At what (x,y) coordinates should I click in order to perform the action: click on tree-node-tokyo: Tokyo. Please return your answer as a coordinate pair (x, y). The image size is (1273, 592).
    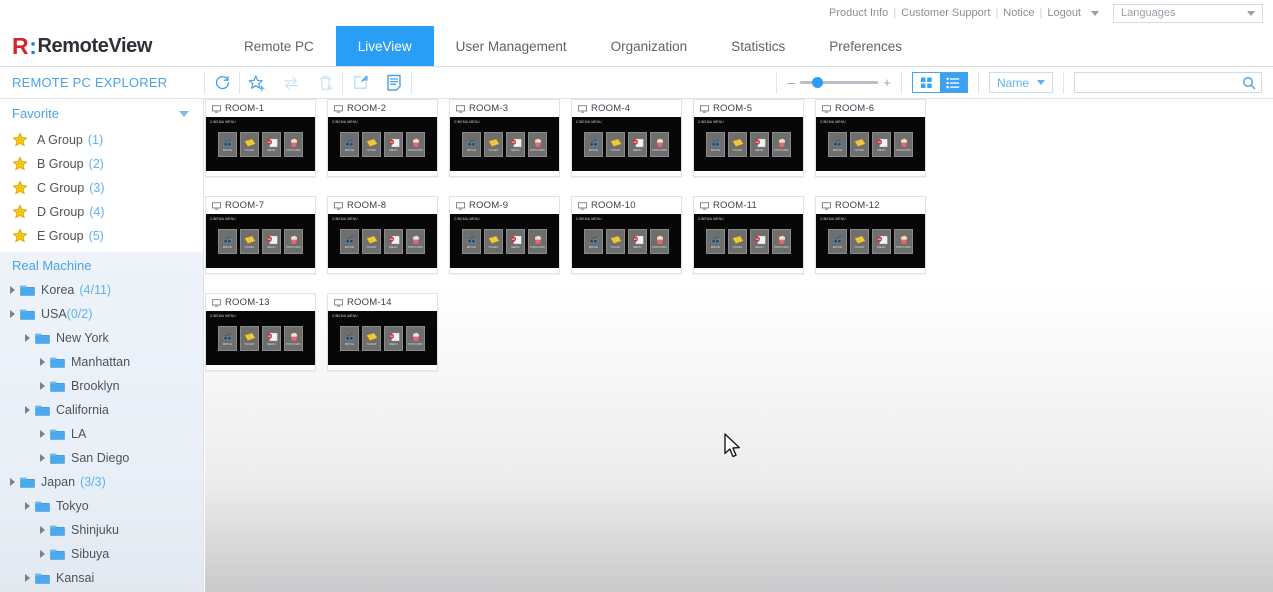
    Looking at the image, I should click on (101, 506).